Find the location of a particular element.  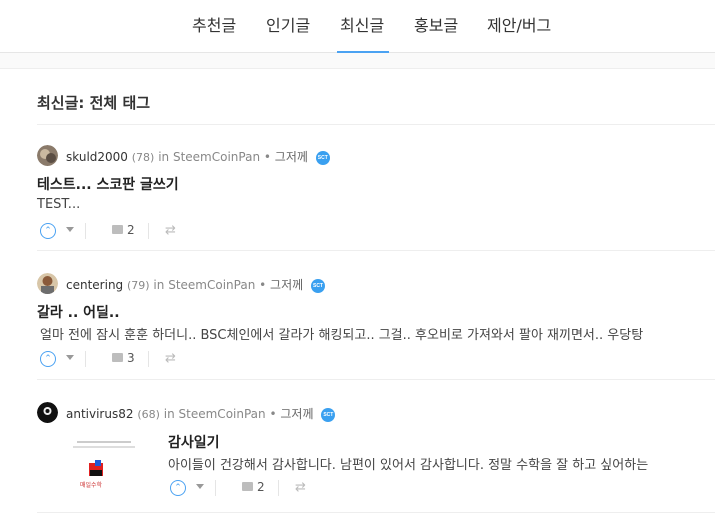

author-link: centering is located at coordinates (94, 285).